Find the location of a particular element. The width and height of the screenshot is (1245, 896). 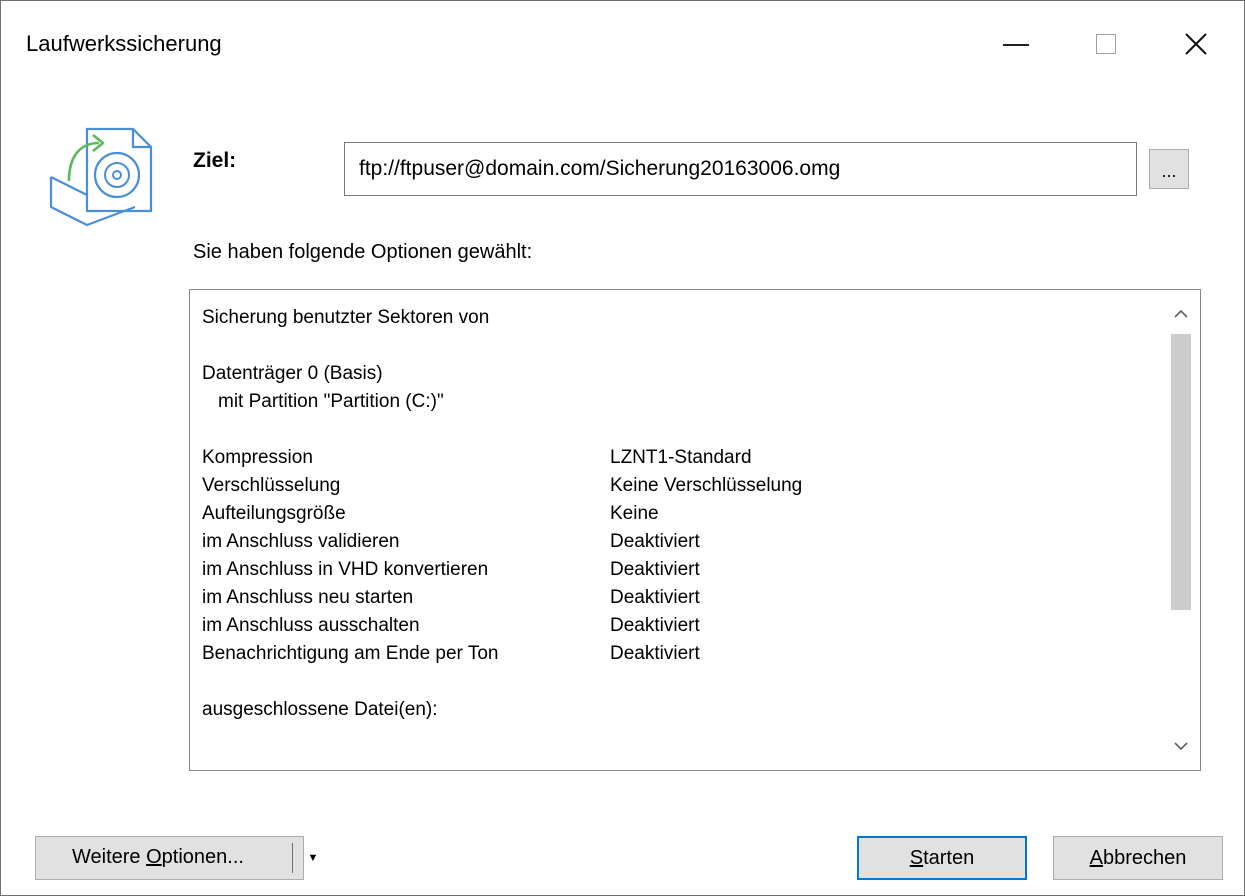

setting-row: im Anschluss ausschalten Deaktiviert is located at coordinates (672, 626).